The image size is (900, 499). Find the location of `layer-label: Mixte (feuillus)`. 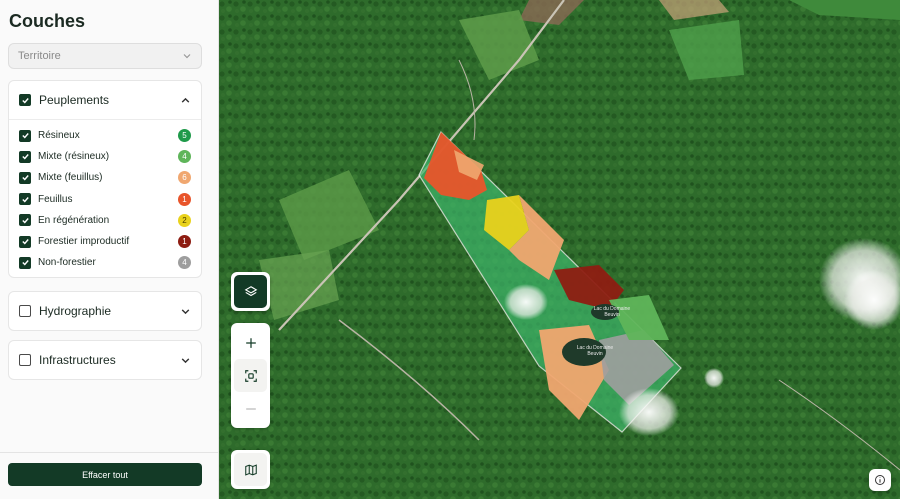

layer-label: Mixte (feuillus) is located at coordinates (70, 178).